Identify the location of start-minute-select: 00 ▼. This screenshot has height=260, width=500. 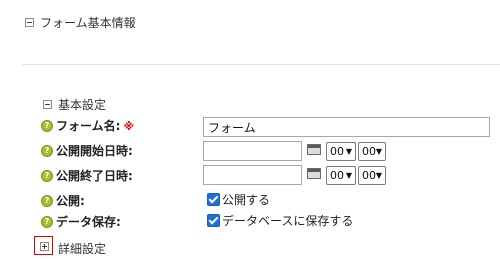
(372, 151).